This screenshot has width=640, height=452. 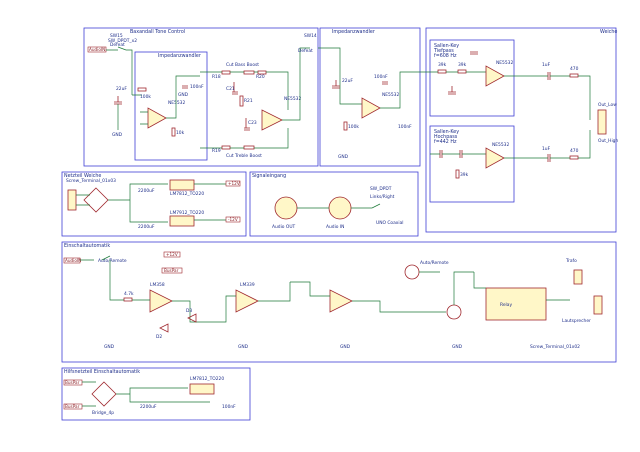 I want to click on r-lp1, so click(x=442, y=71).